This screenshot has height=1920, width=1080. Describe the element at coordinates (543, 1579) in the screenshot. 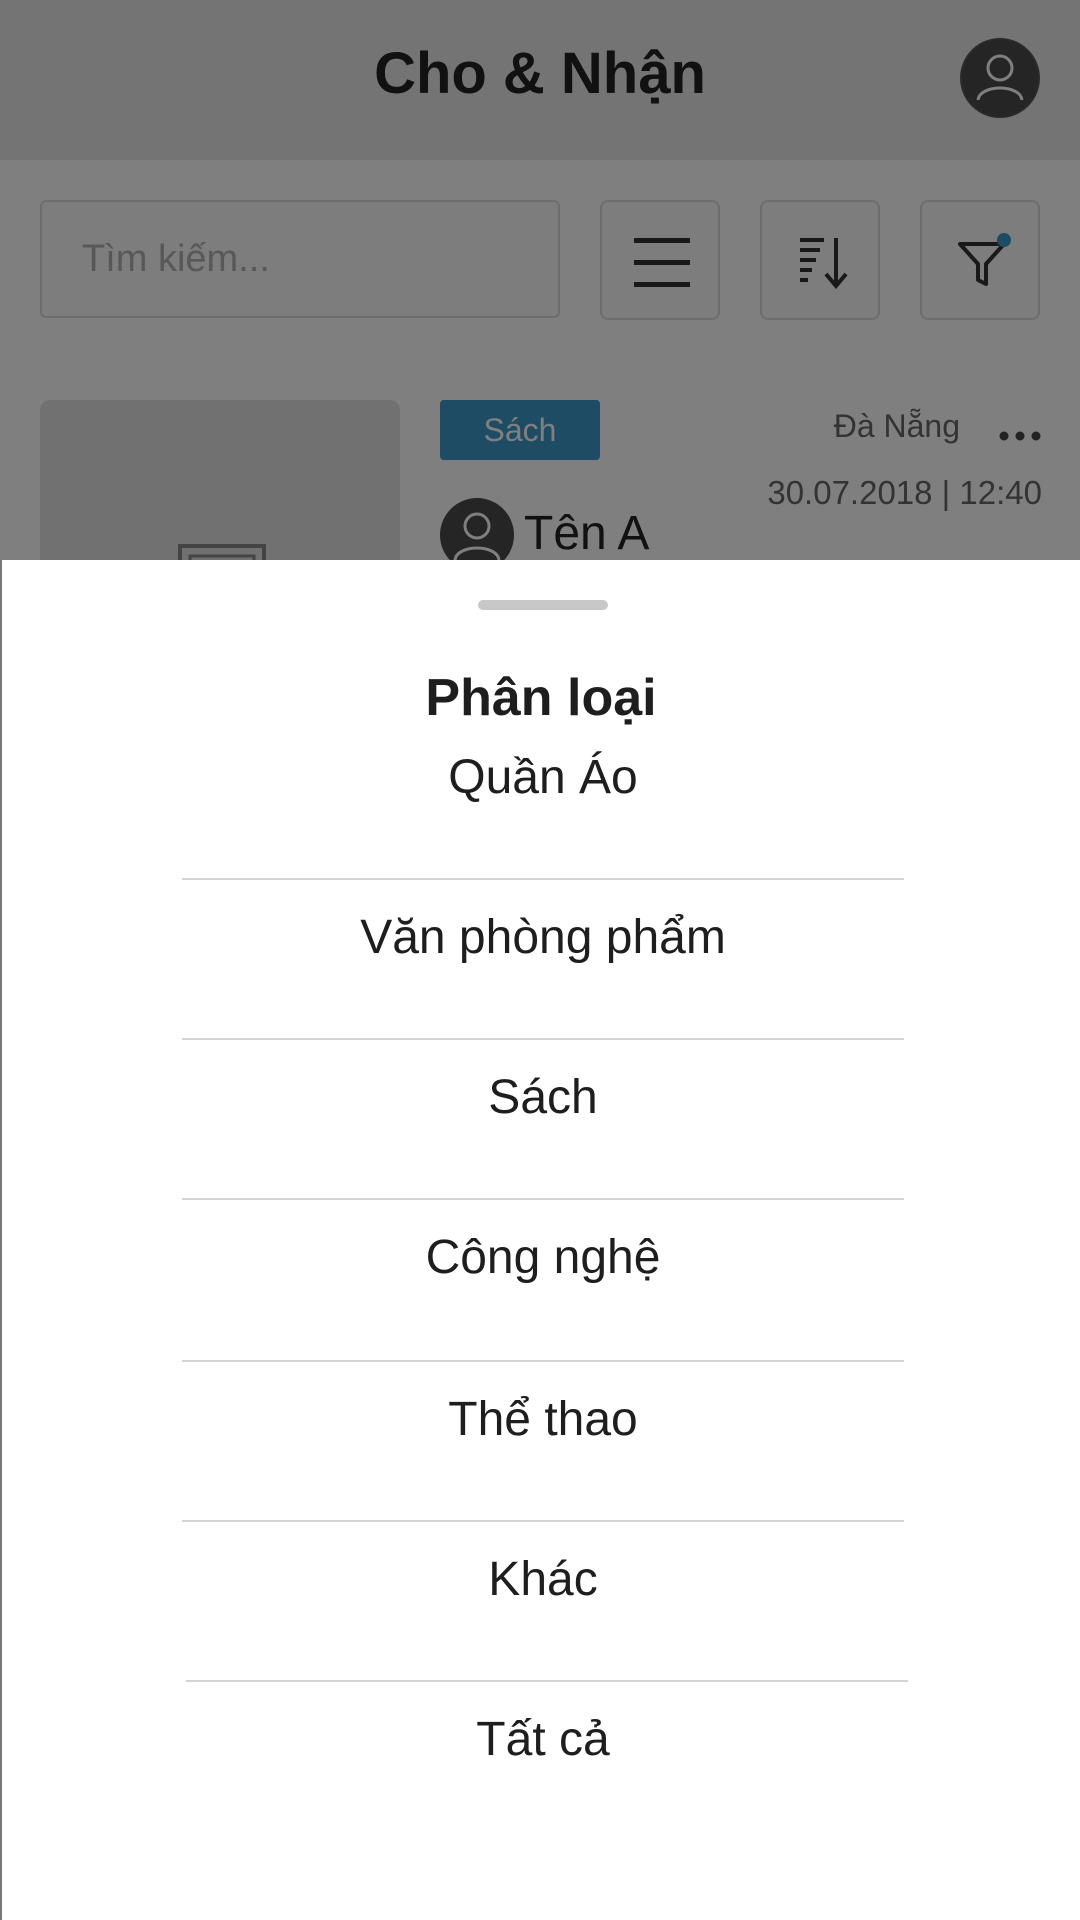

I see `option-label: Khác` at that location.